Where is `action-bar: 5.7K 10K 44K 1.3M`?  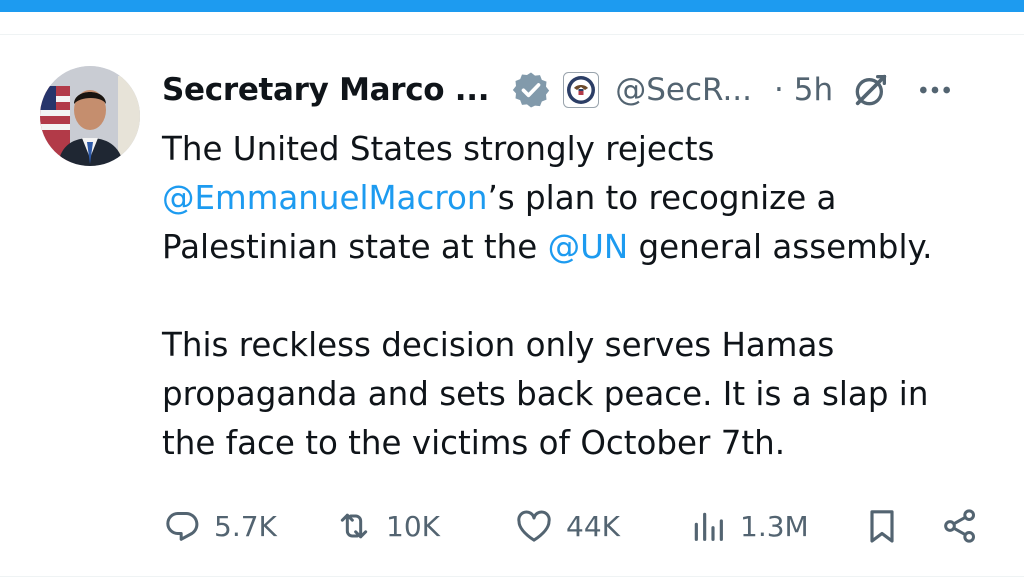 action-bar: 5.7K 10K 44K 1.3M is located at coordinates (577, 526).